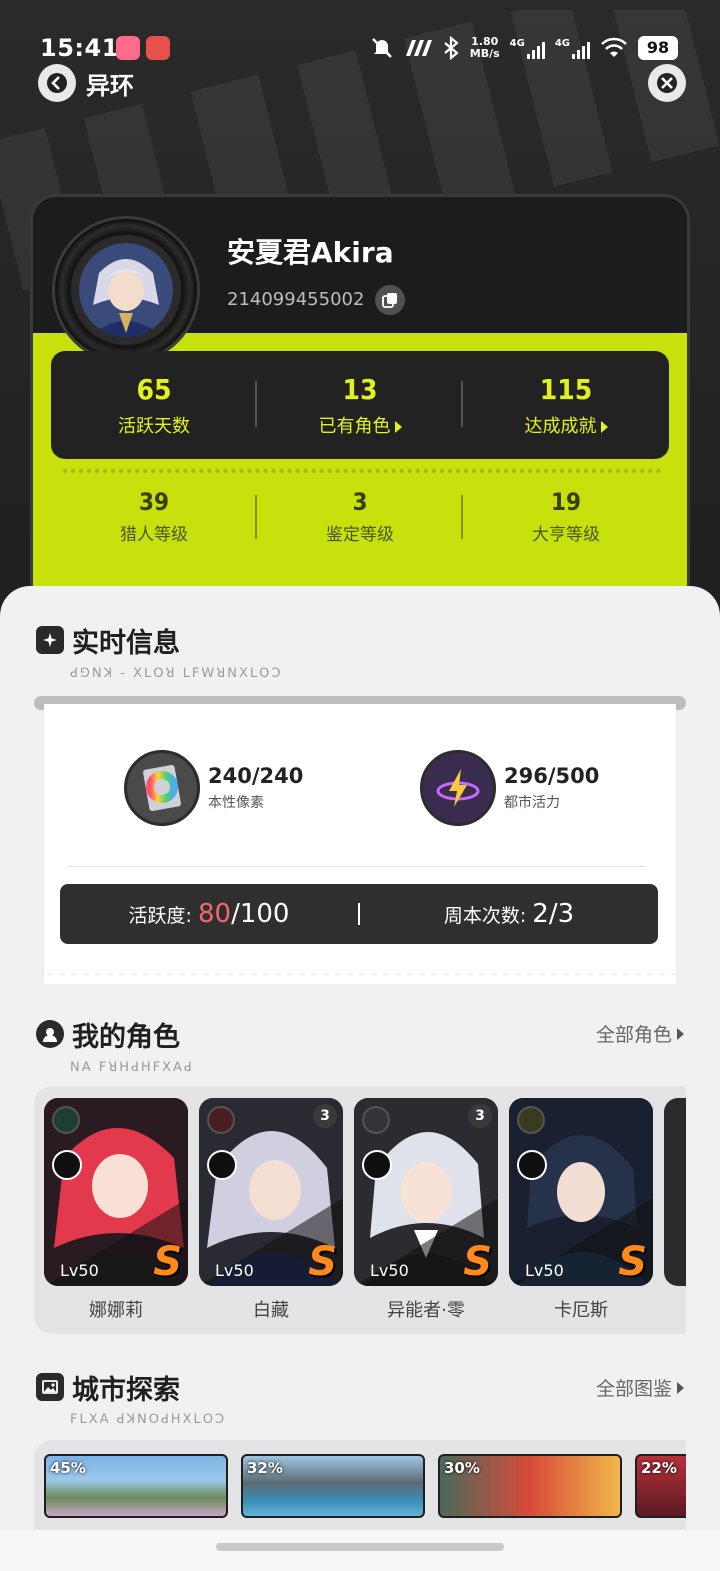 Image resolution: width=720 pixels, height=1571 pixels. What do you see at coordinates (158, 48) in the screenshot?
I see `app-notification-icon` at bounding box center [158, 48].